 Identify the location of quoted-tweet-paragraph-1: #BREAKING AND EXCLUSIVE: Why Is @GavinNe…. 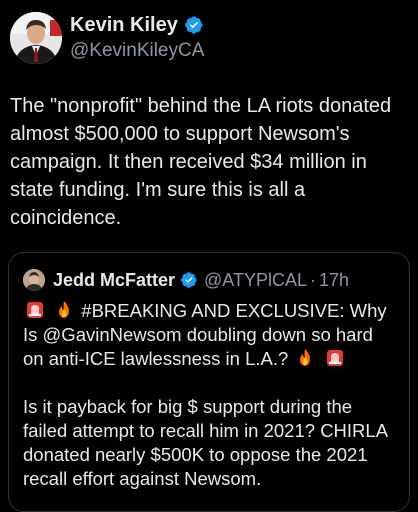
(209, 335).